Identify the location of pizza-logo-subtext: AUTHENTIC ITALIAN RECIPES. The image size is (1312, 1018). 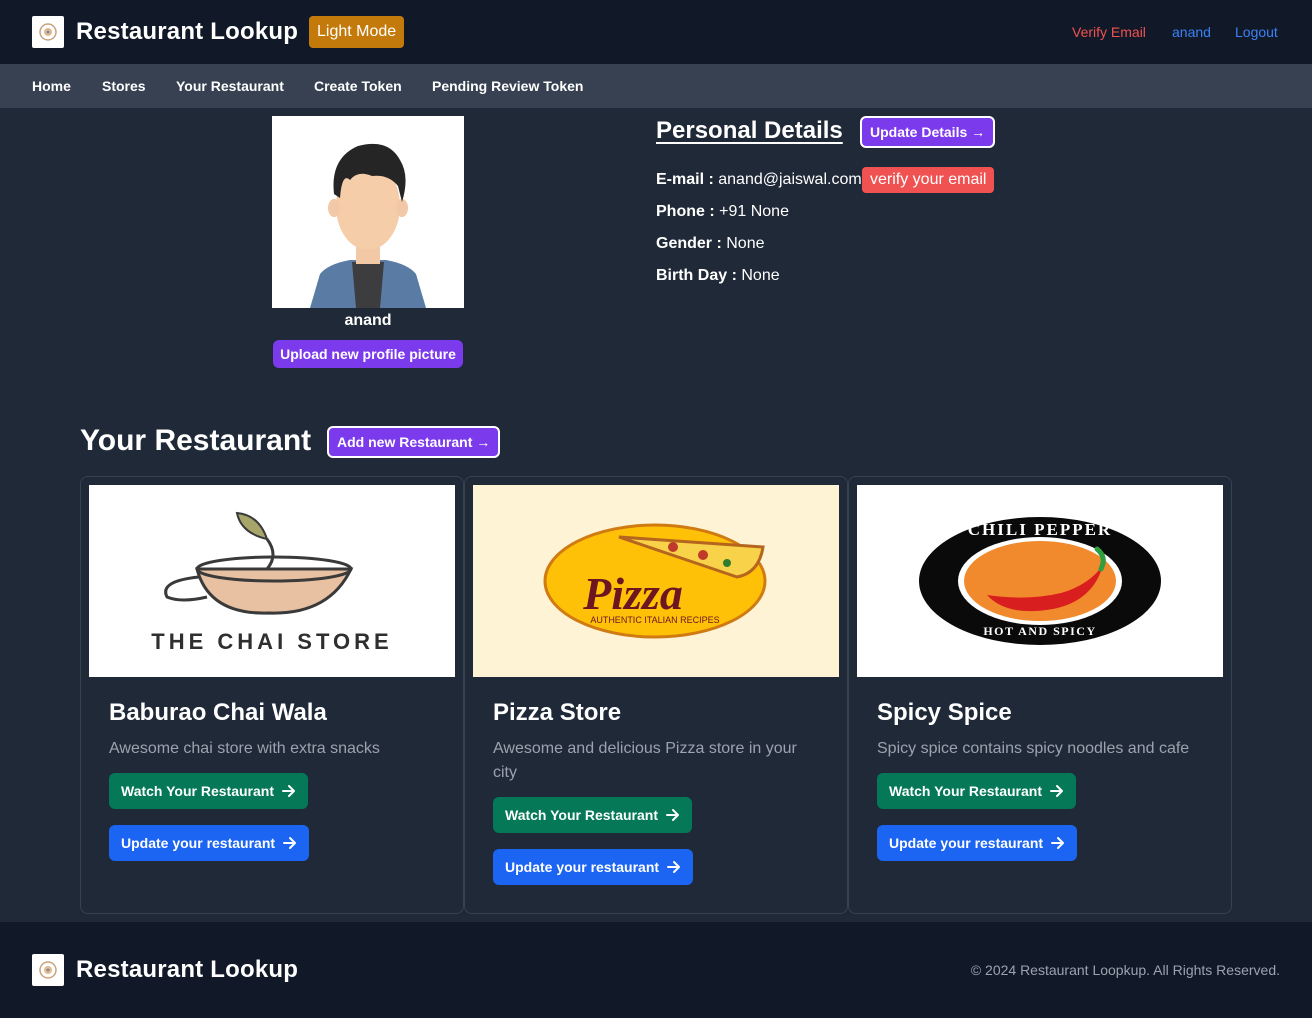
(654, 620).